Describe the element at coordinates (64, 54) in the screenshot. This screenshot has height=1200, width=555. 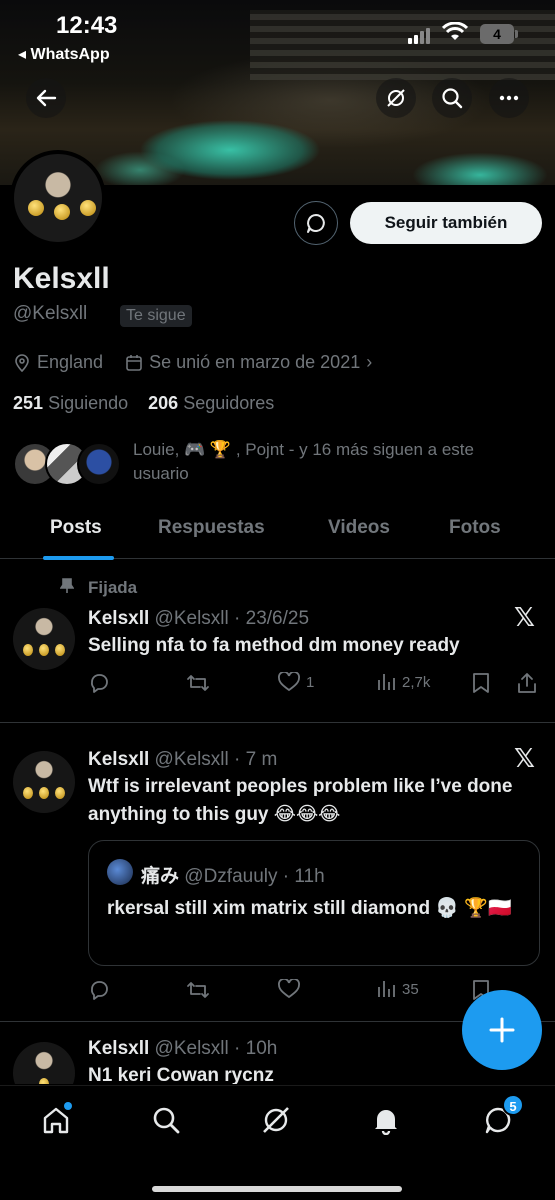
I see `back-to-app: ◂ WhatsApp` at that location.